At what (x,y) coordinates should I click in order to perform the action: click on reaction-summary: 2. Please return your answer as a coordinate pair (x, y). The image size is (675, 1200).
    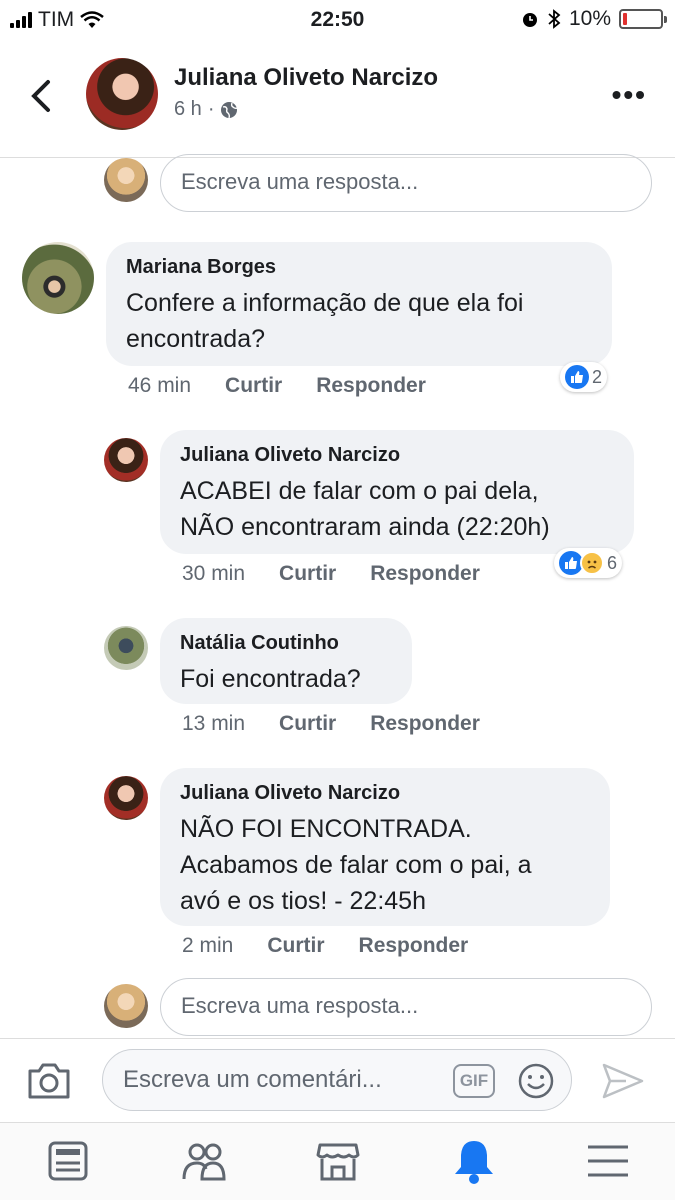
    Looking at the image, I should click on (584, 377).